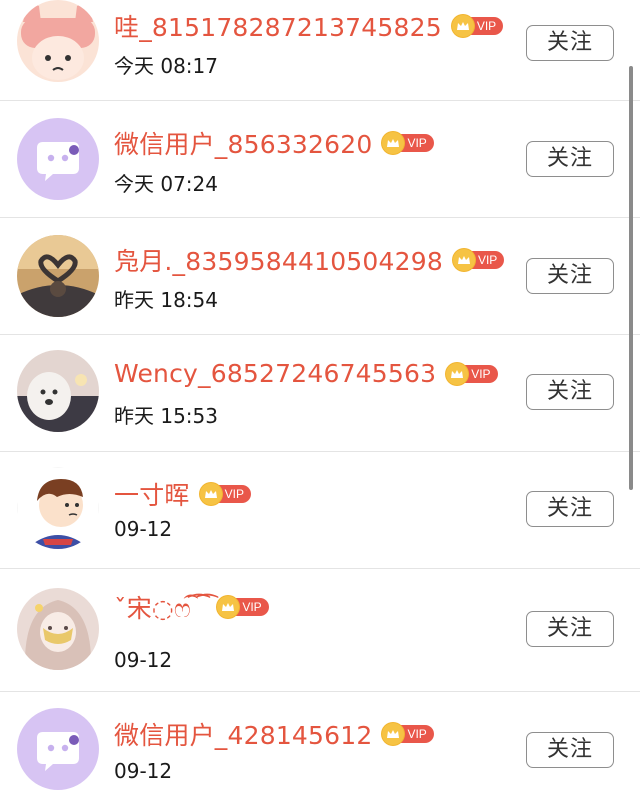 The image size is (640, 803). What do you see at coordinates (58, 391) in the screenshot?
I see `dog-photo-avatar` at bounding box center [58, 391].